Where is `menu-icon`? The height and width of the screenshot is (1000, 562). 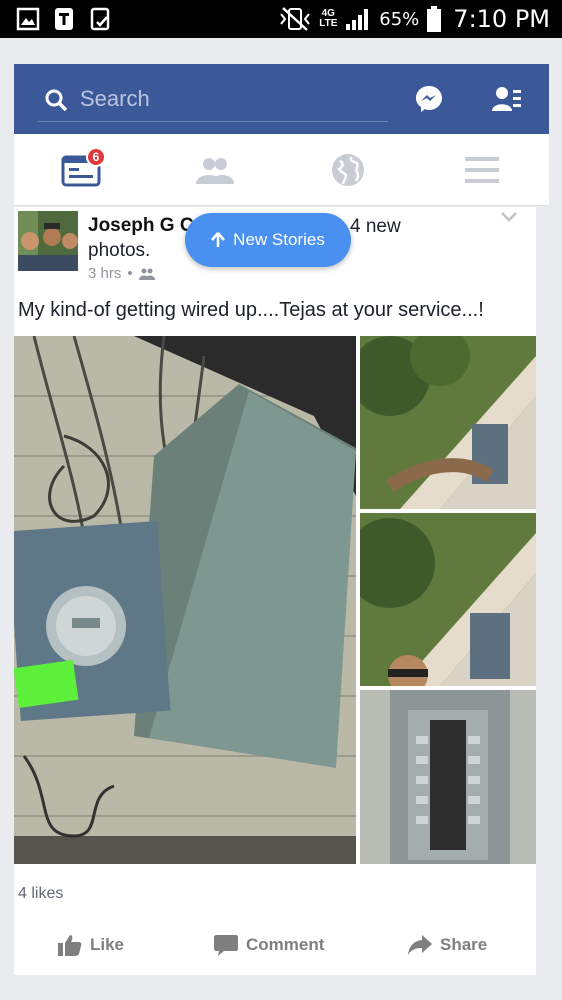
menu-icon is located at coordinates (482, 170).